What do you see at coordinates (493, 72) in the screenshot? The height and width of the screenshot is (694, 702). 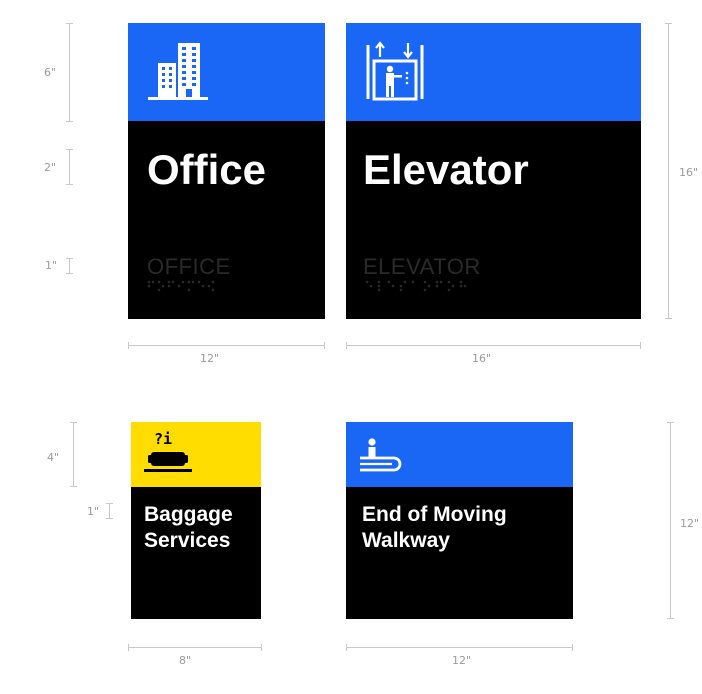 I see `elevator-band` at bounding box center [493, 72].